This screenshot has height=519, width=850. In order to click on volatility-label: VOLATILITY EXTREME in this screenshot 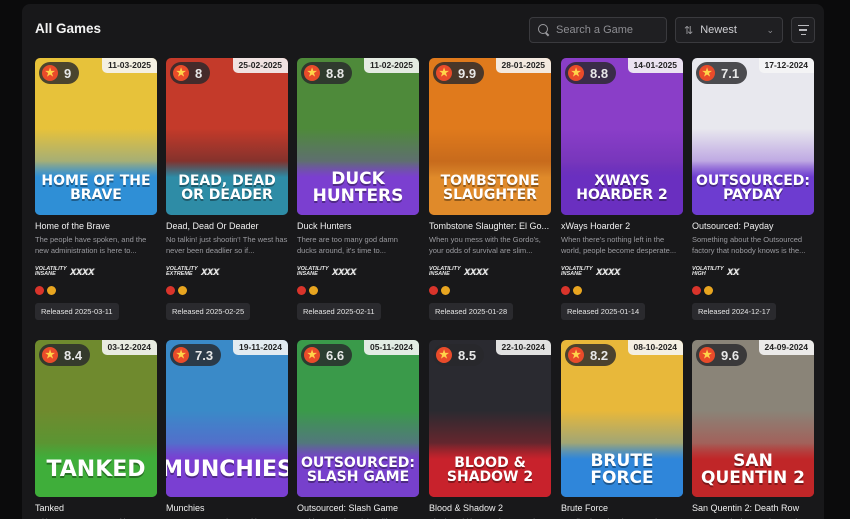, I will do `click(182, 271)`.